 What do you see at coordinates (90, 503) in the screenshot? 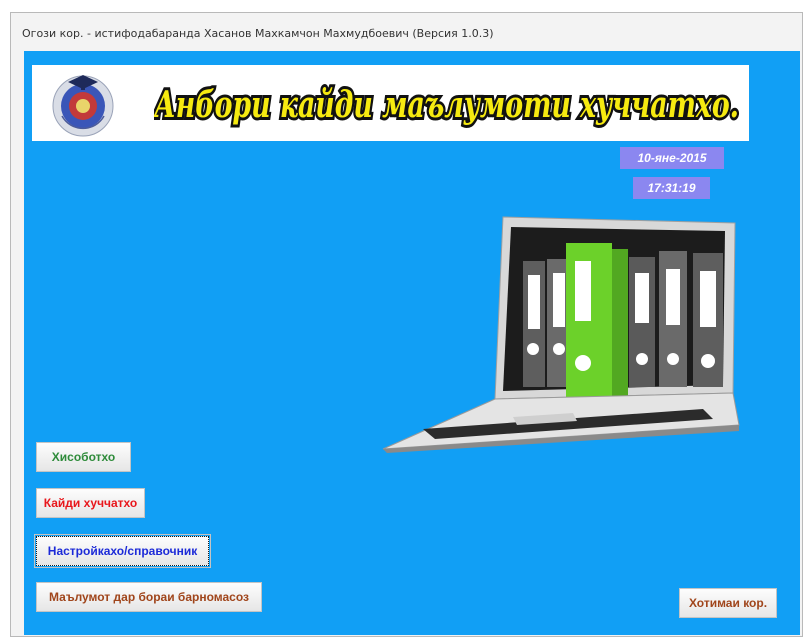
I see `documents-button: Кайди хуччатхо` at bounding box center [90, 503].